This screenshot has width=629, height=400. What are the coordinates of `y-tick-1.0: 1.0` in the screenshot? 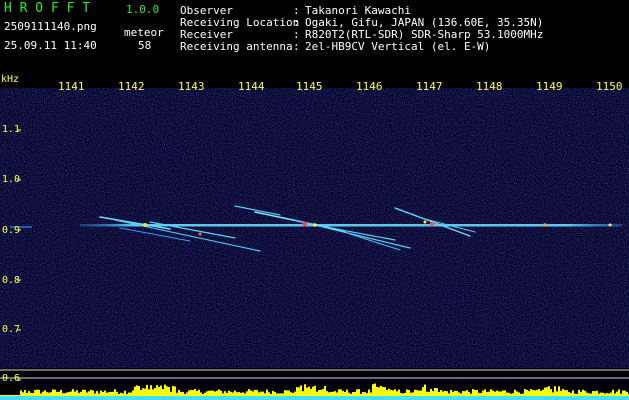 It's located at (11, 179).